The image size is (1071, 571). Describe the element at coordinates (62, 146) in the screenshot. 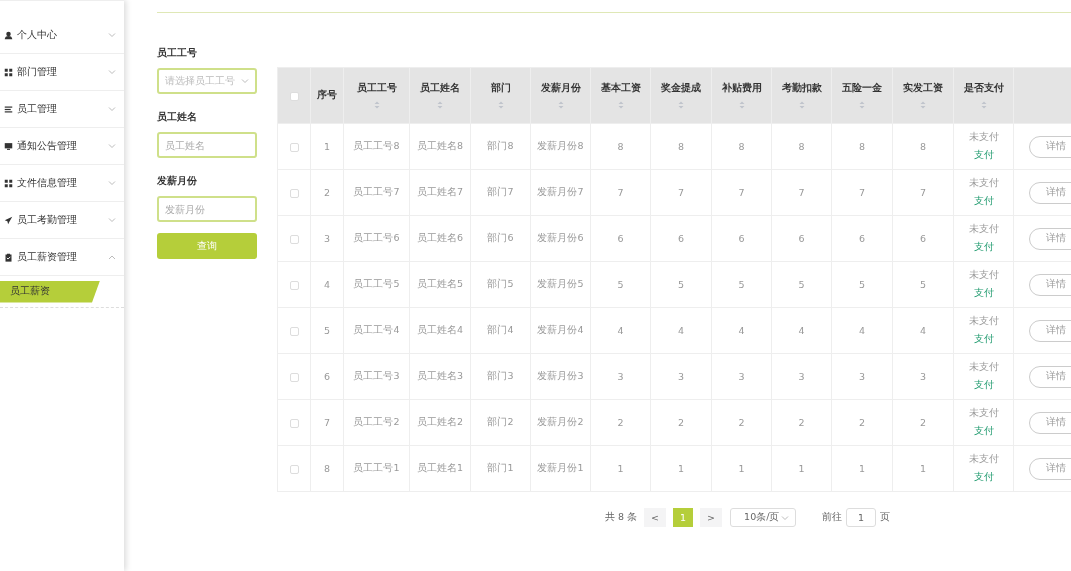

I see `sidebar-item: 通知公告管理` at that location.